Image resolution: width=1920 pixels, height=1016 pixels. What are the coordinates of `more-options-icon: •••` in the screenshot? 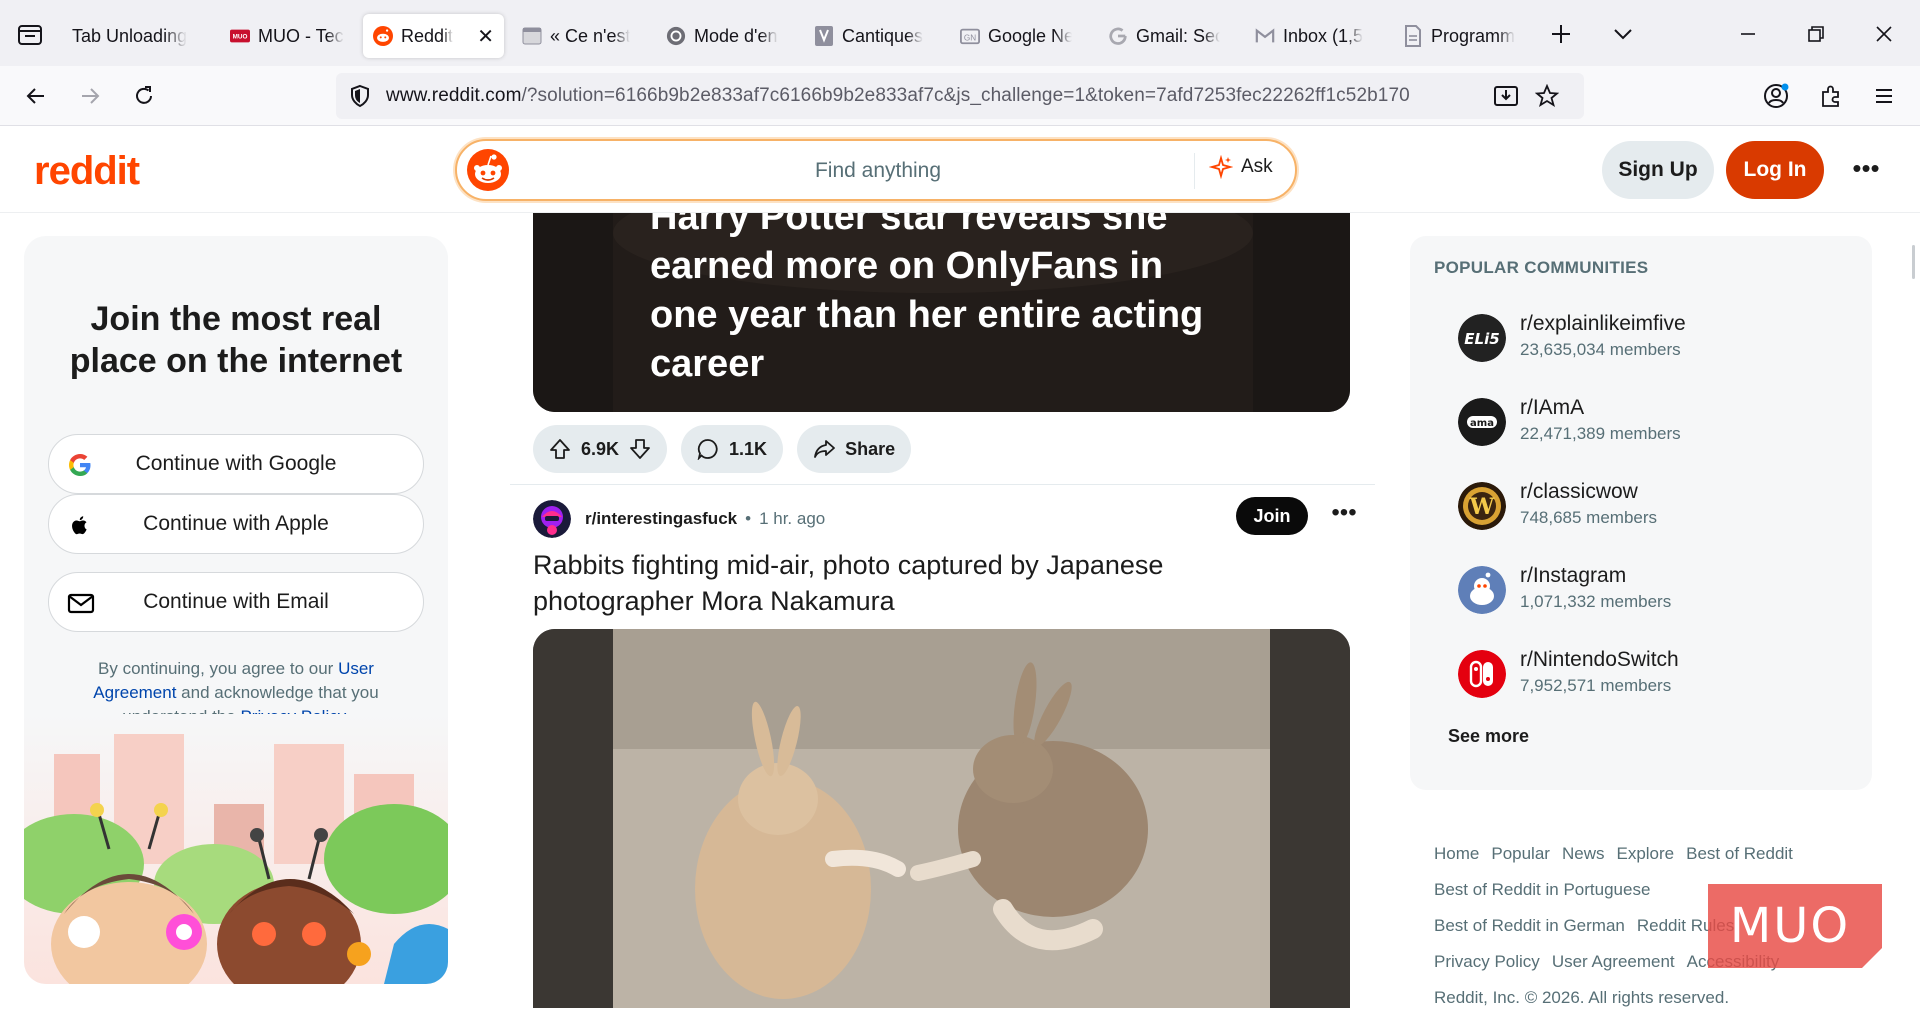 It's located at (1866, 171).